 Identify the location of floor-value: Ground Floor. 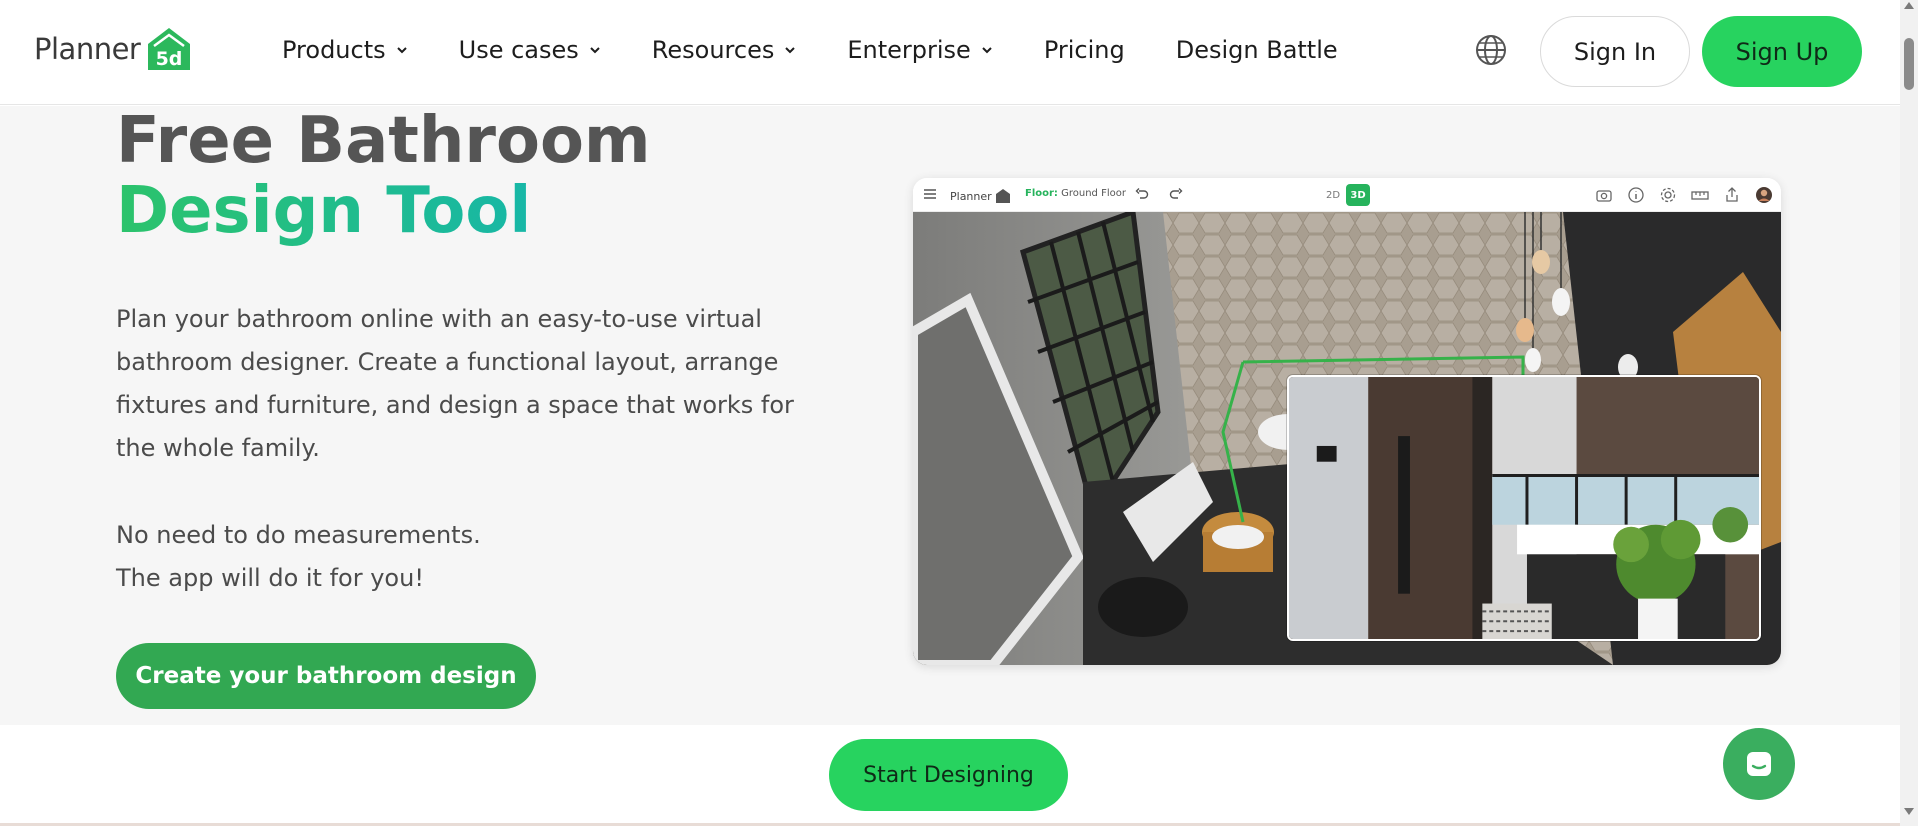
(1093, 193).